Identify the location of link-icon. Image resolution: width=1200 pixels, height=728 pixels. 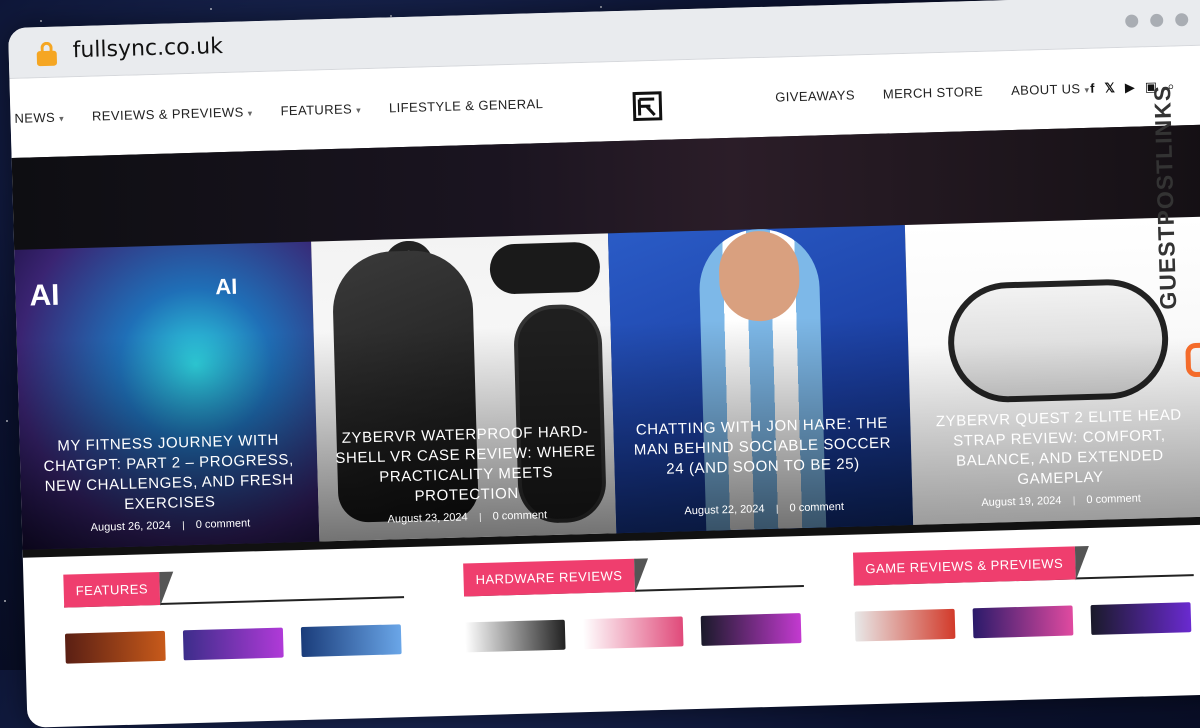
(1192, 360).